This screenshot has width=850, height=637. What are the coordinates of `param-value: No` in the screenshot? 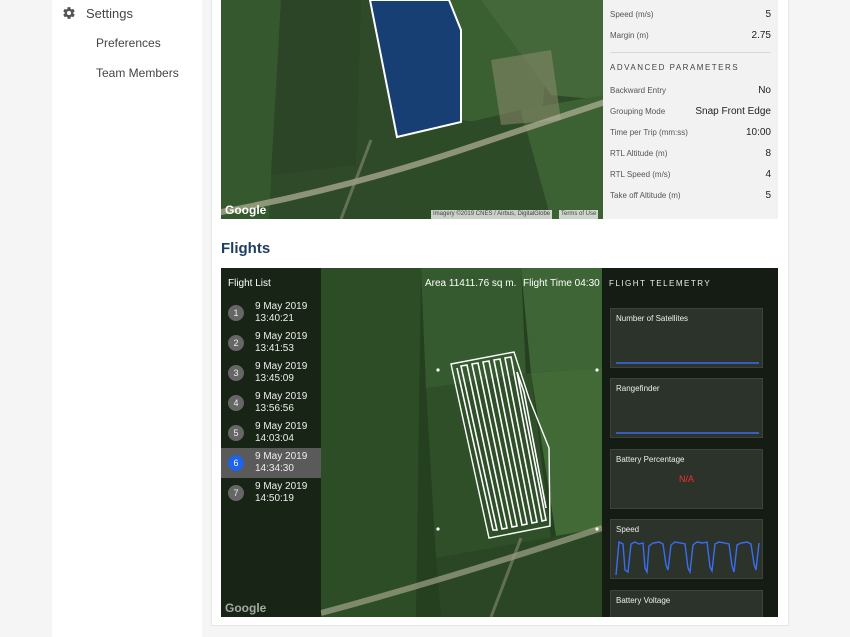 It's located at (764, 90).